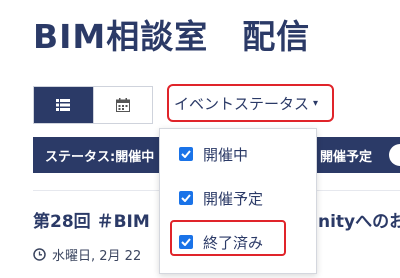 This screenshot has width=400, height=278. I want to click on menu-item-ongoing: 開催中, so click(238, 154).